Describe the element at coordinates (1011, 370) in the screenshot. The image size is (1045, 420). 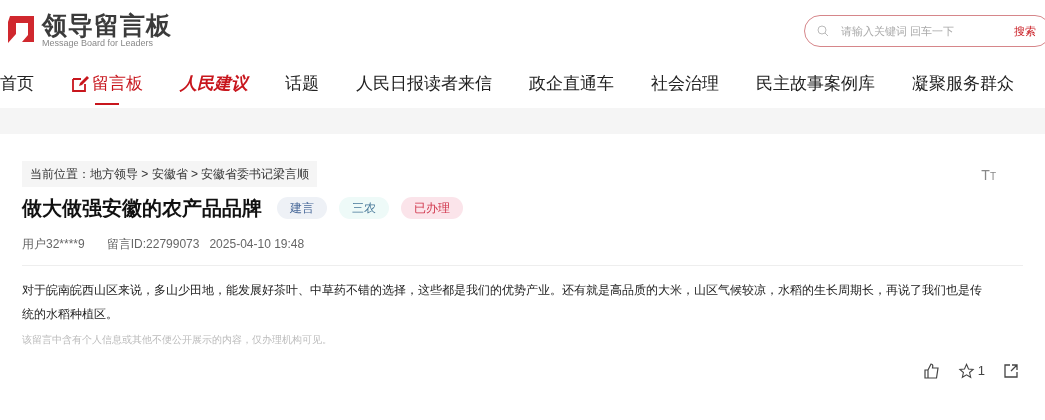
I see `share-icon` at that location.